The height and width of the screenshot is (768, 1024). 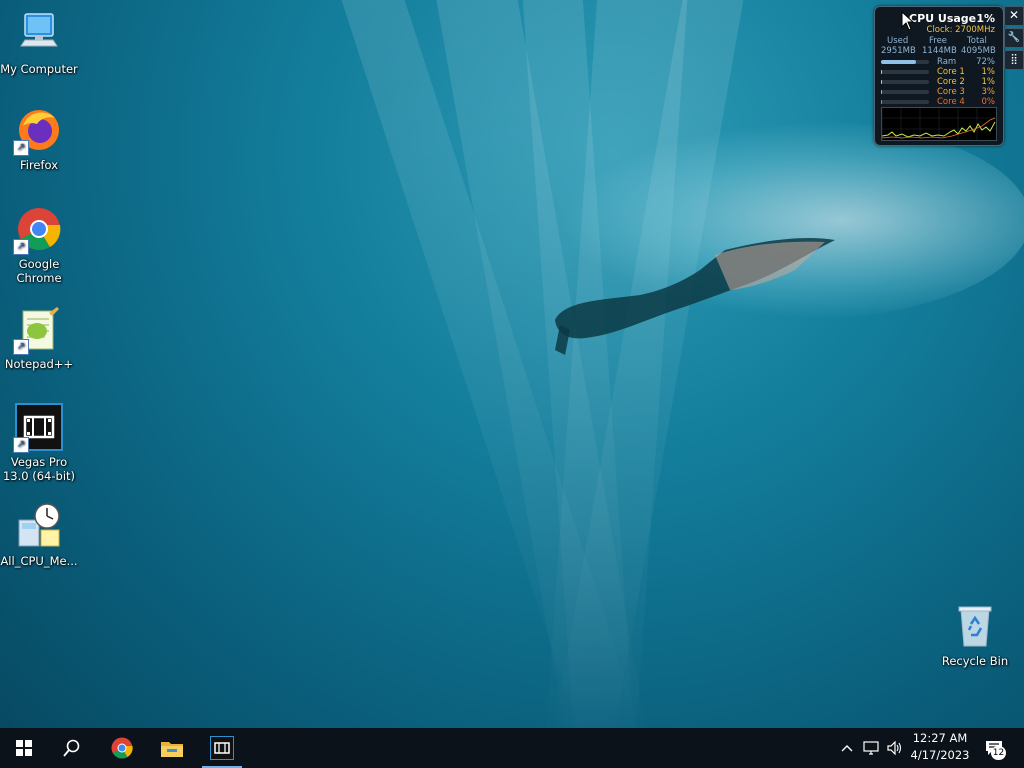 I want to click on computer-icon, so click(x=39, y=34).